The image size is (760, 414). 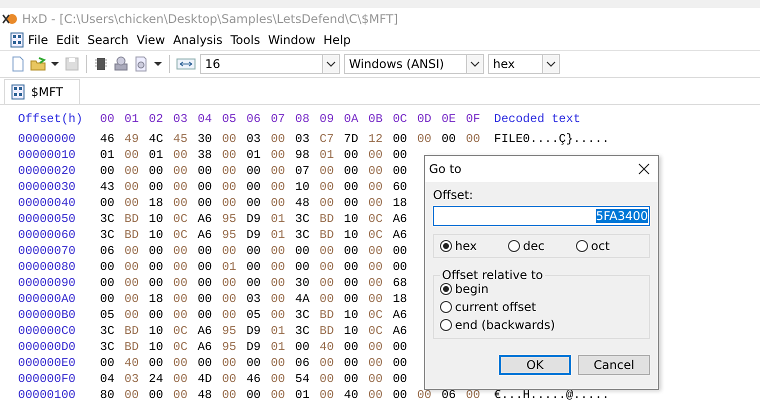 What do you see at coordinates (535, 365) in the screenshot?
I see `dialog-button: OK` at bounding box center [535, 365].